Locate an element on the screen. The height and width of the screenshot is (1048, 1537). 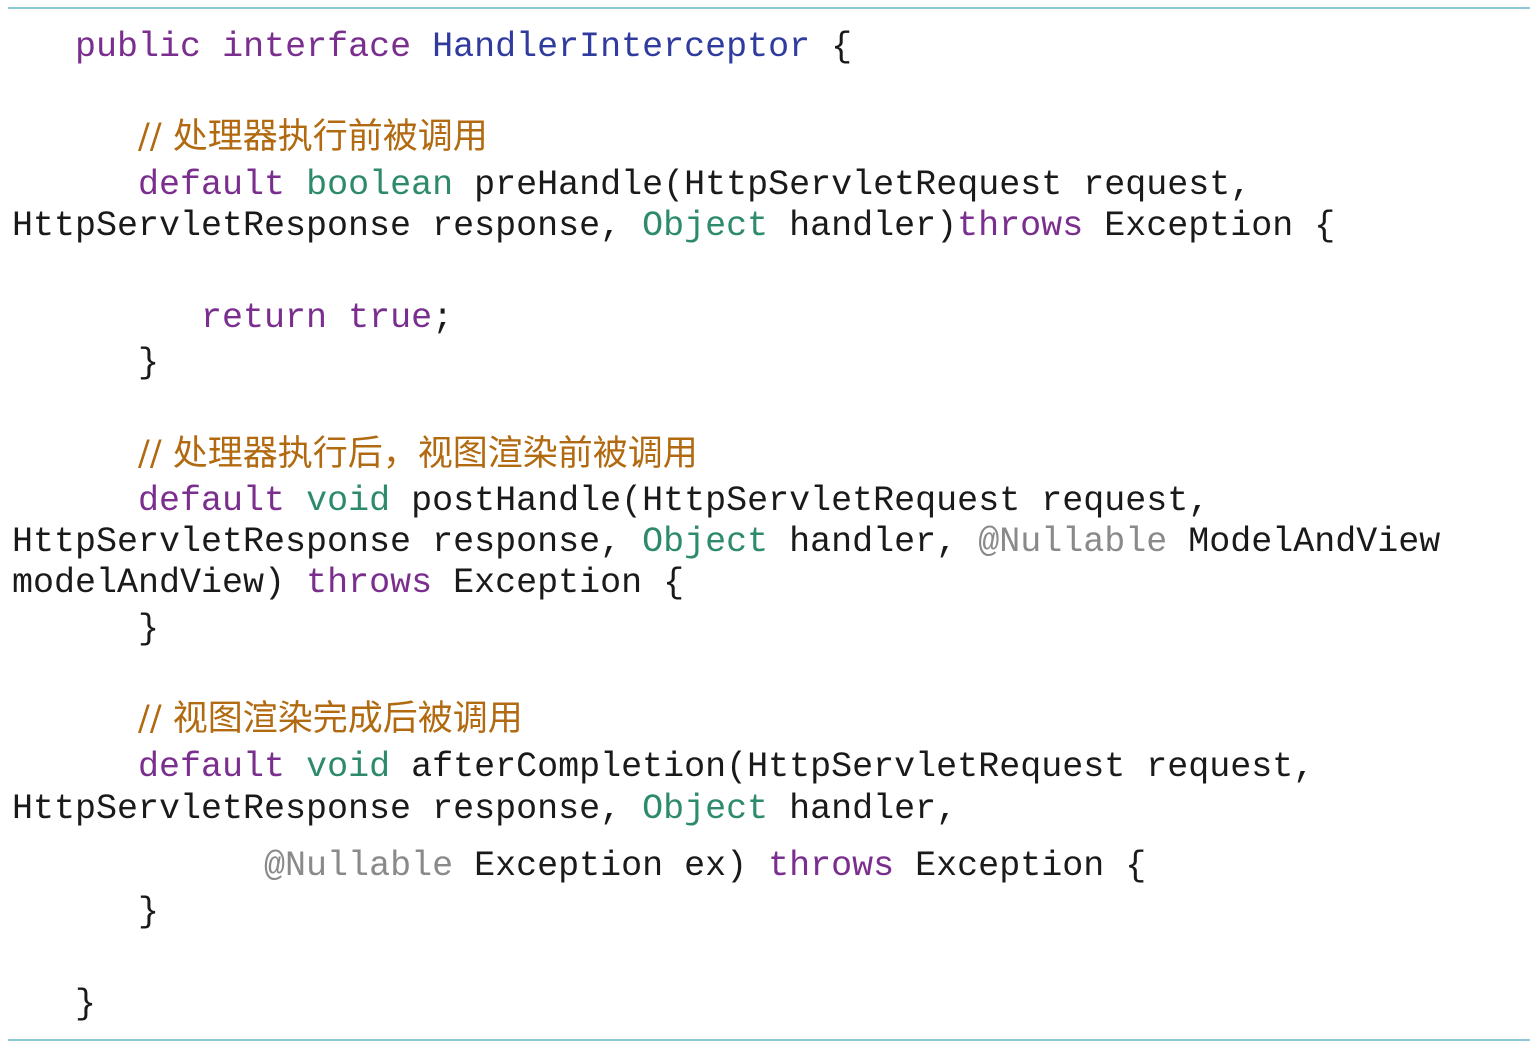
code-token: postHandle(HttpServletRequest request, is located at coordinates (800, 501).